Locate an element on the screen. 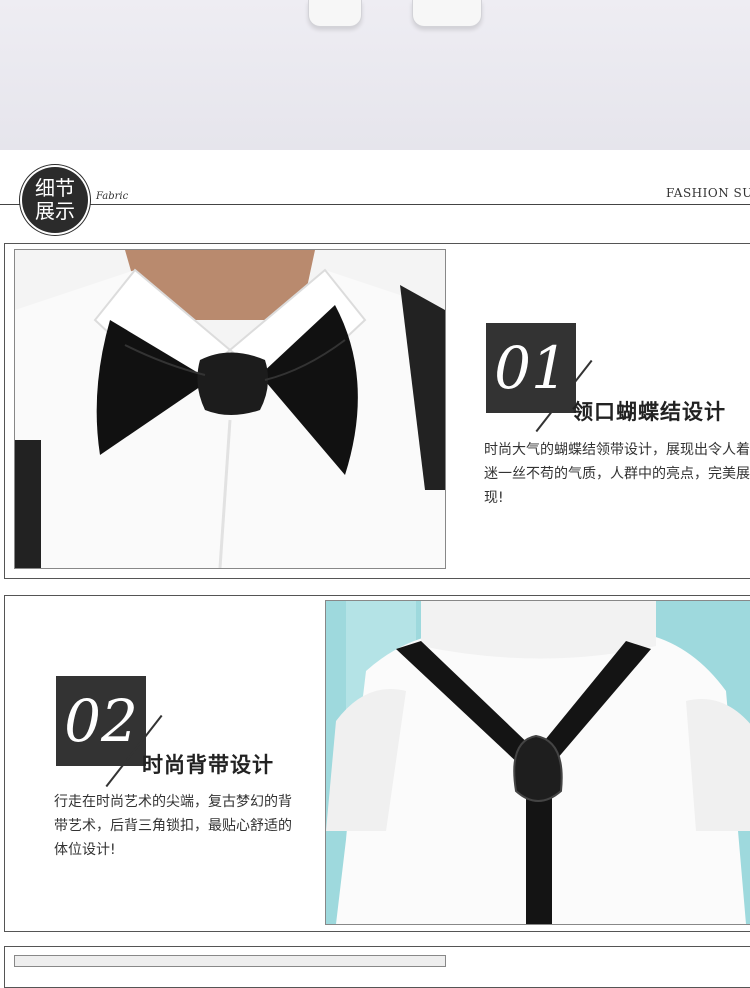 The width and height of the screenshot is (750, 988). fabric-label: Fabric is located at coordinates (112, 196).